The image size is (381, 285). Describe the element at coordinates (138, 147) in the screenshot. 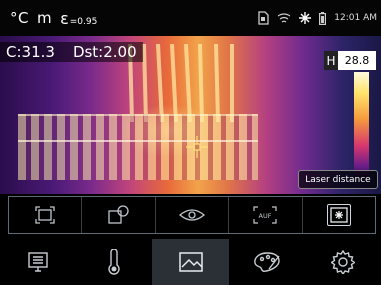

I see `terminal-block` at that location.